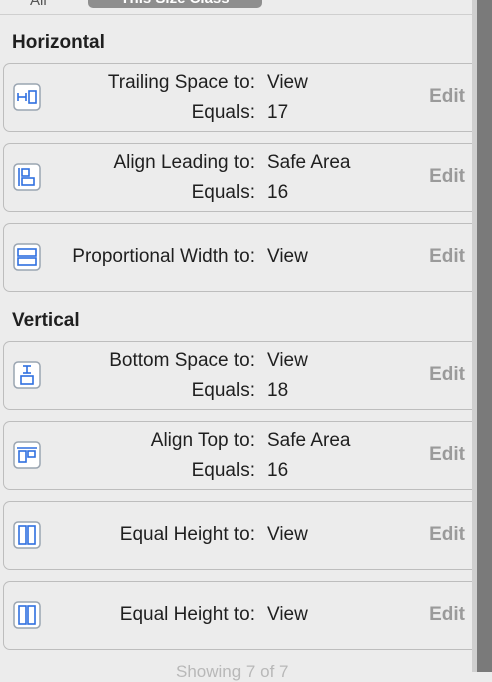 The image size is (492, 682). I want to click on constraint-row-align-top: Align Top to: Safe Area Equals: 16 Edit, so click(239, 455).